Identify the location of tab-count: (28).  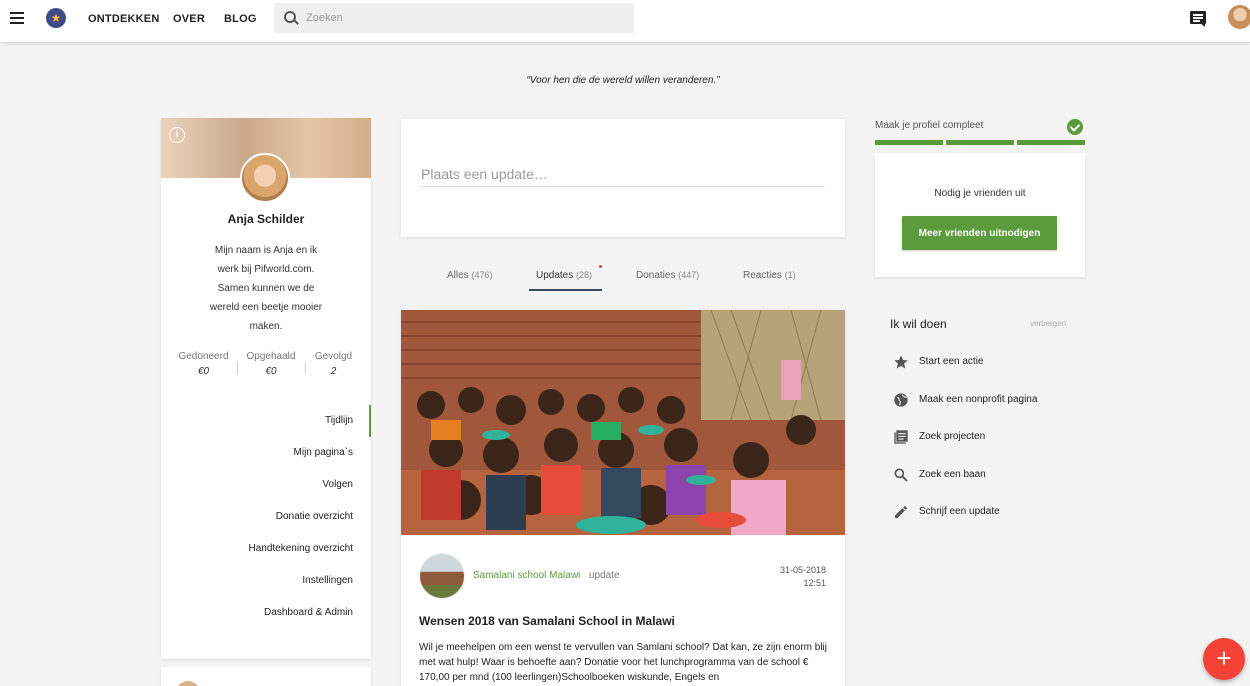
(584, 275).